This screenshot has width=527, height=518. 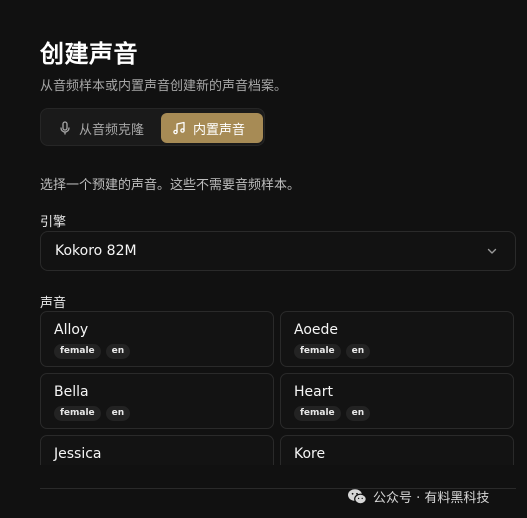 I want to click on engine-selected-value: Kokoro 82M, so click(x=96, y=251).